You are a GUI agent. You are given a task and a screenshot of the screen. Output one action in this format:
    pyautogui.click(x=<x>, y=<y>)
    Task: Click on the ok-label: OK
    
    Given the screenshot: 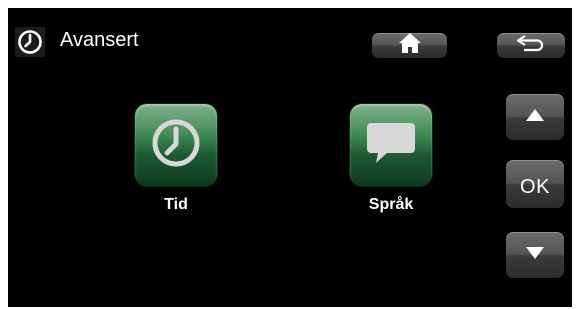 What is the action you would take?
    pyautogui.click(x=535, y=186)
    